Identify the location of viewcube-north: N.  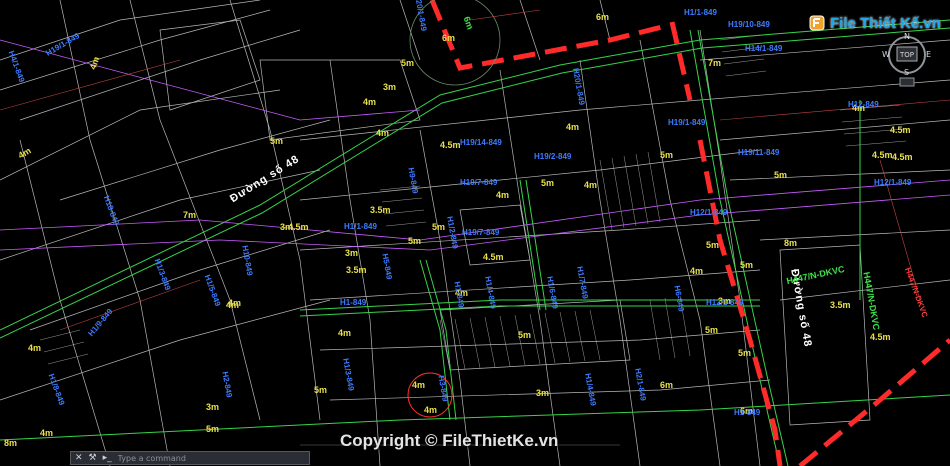
(907, 36).